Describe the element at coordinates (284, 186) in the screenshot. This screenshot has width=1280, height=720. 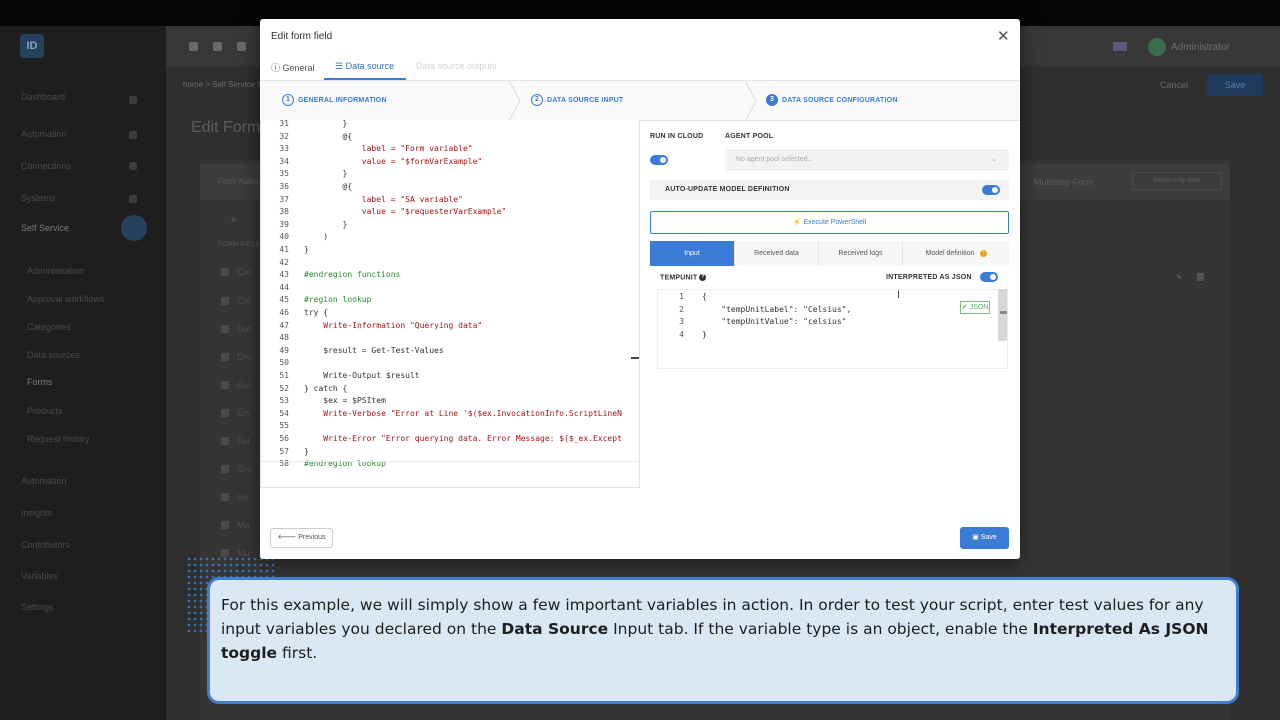
I see `line-number: 36` at that location.